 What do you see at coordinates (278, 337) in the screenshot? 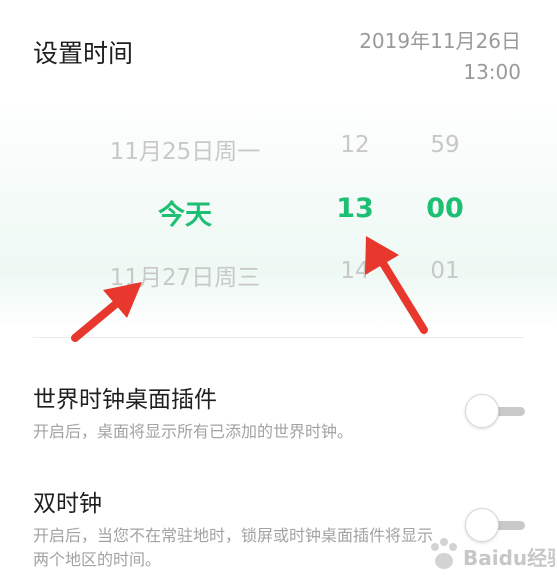
I see `section-divider` at bounding box center [278, 337].